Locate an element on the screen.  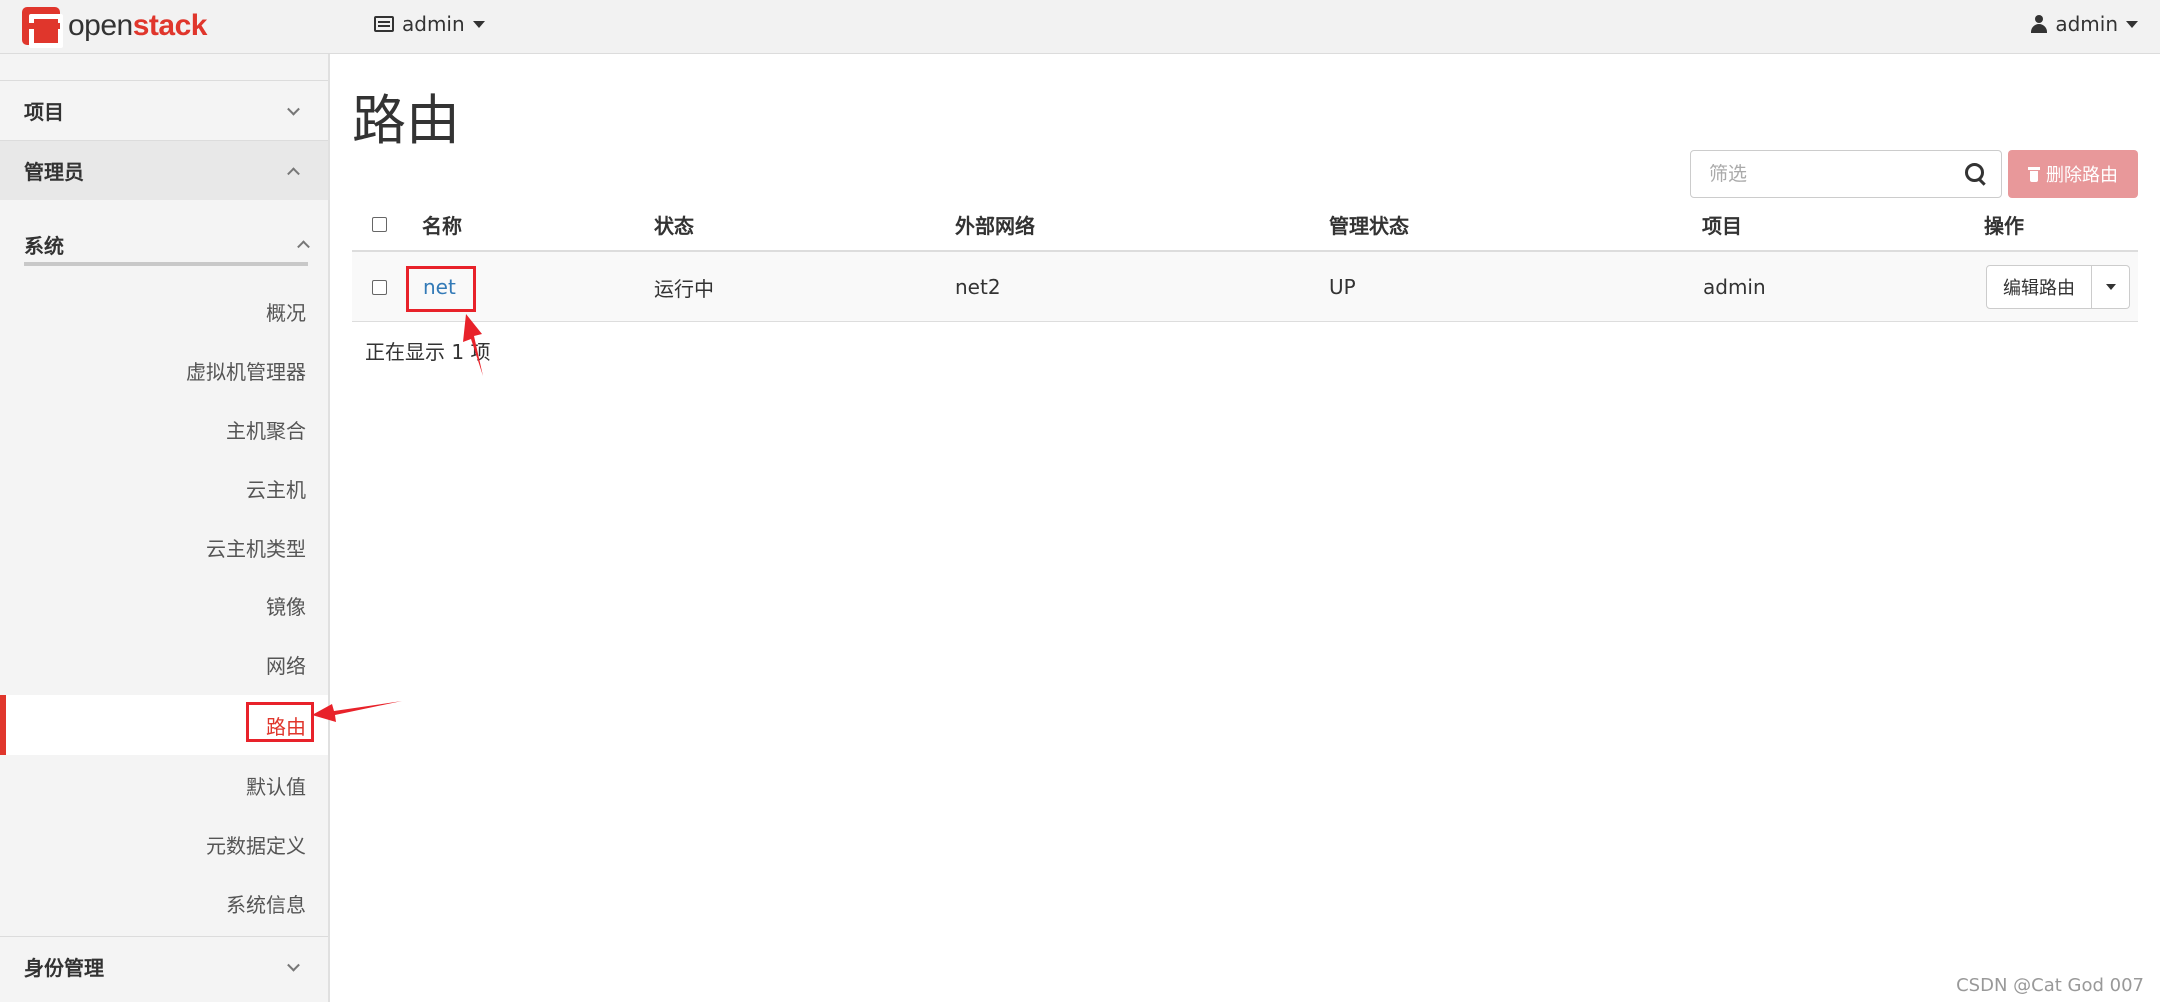
sidebar-group-label: 项目 is located at coordinates (44, 112).